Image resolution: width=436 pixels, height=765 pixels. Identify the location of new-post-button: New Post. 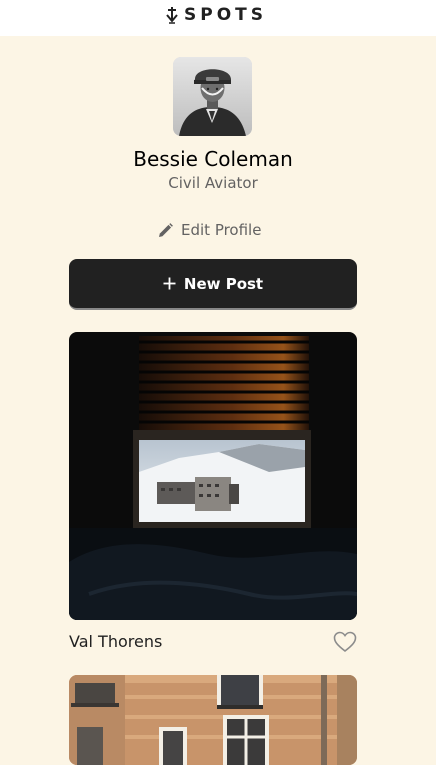
(213, 284).